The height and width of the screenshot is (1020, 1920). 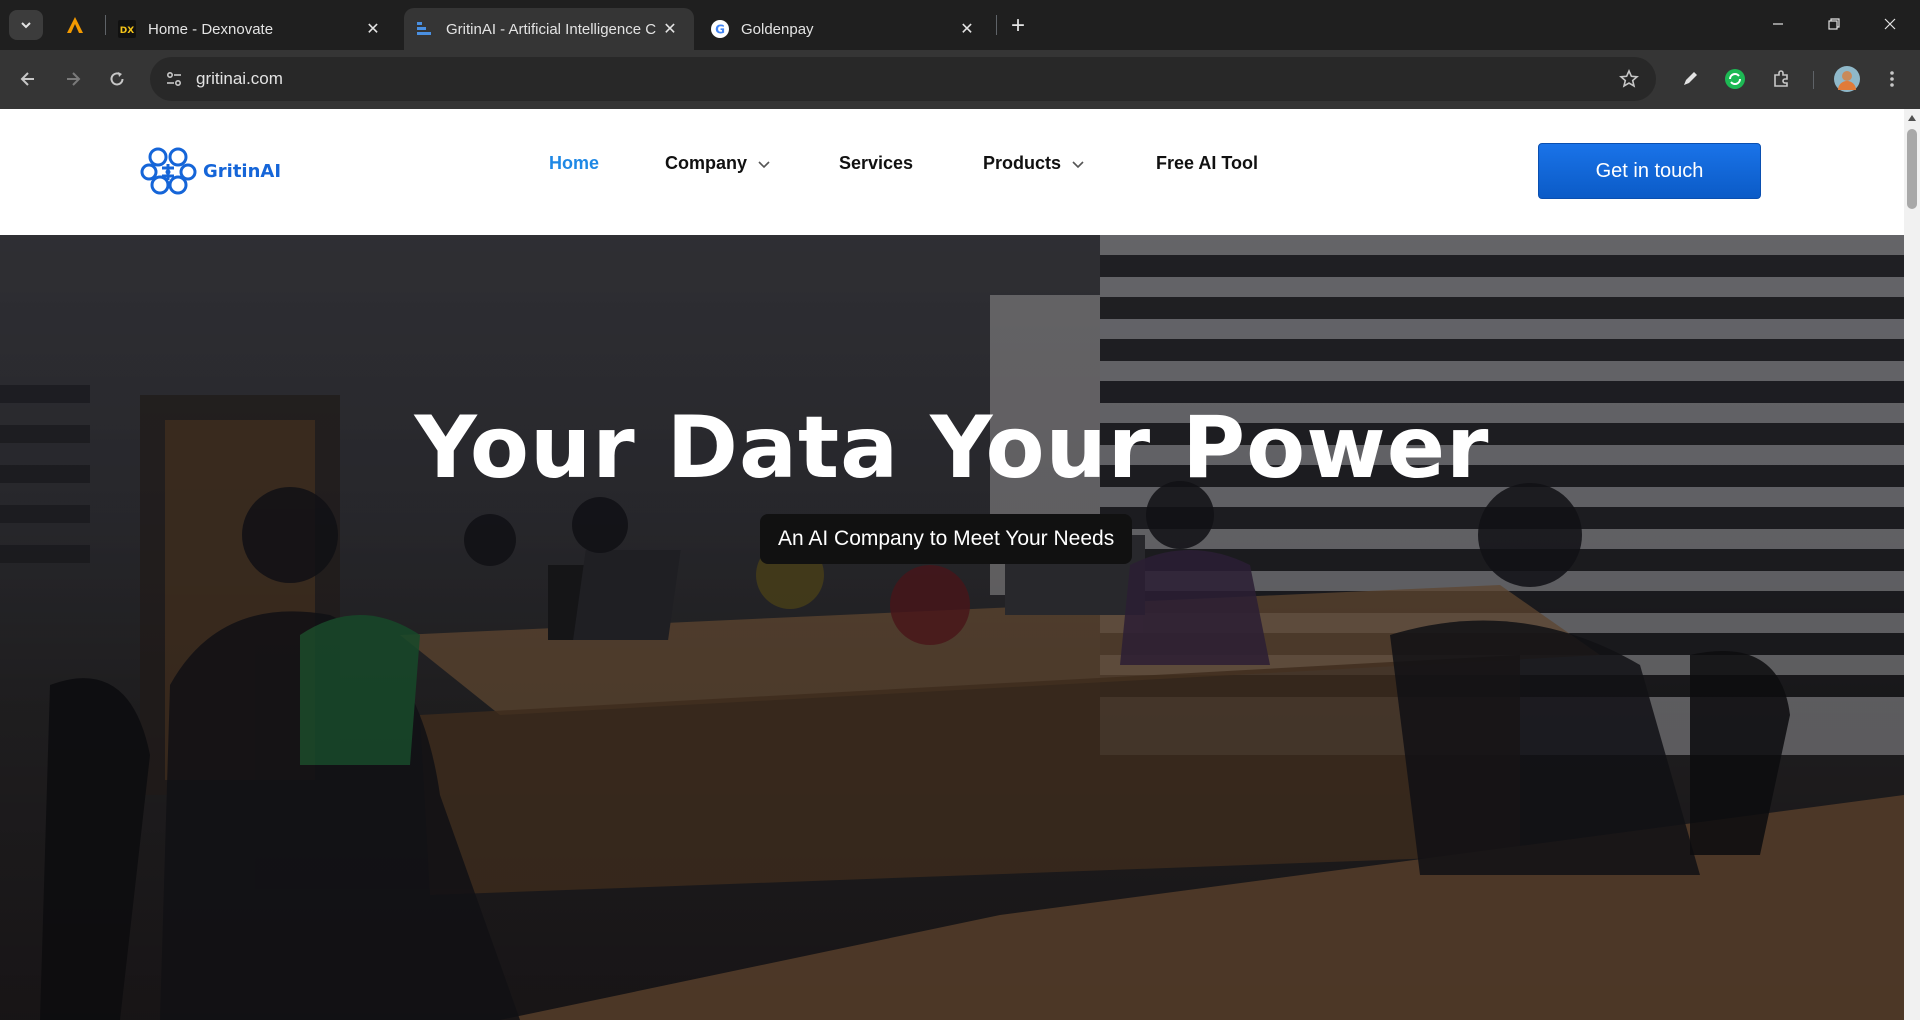 I want to click on pinned-tab, so click(x=75, y=25).